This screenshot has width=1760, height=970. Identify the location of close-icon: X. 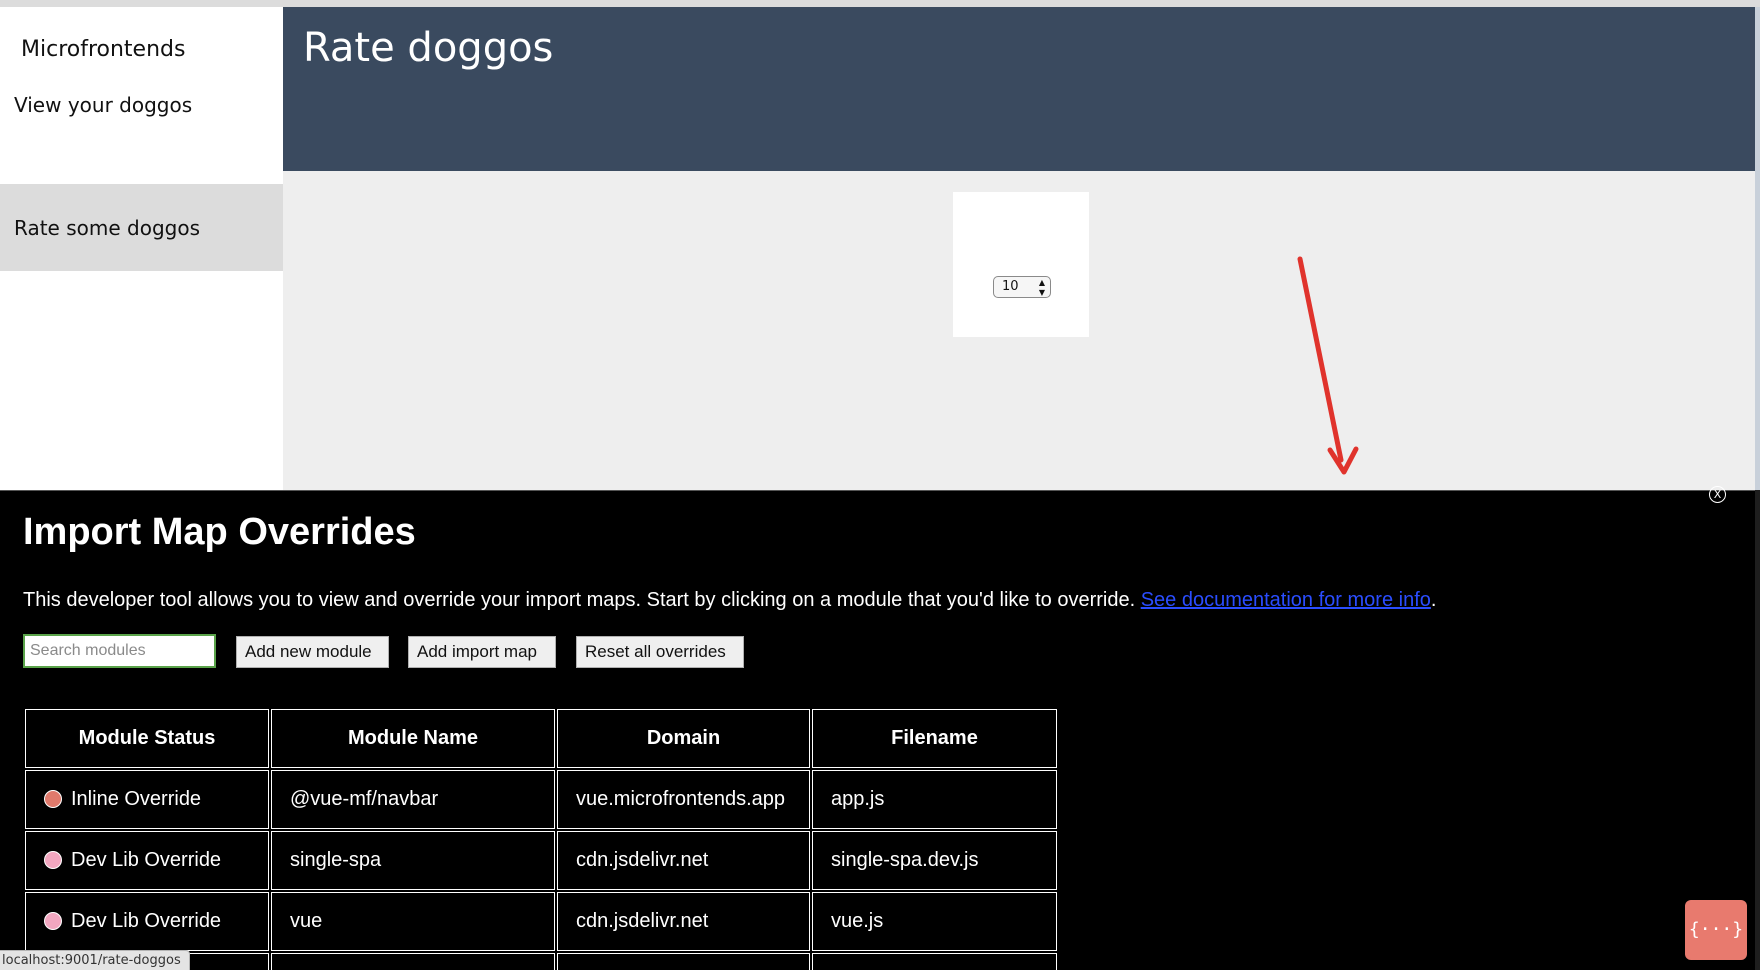
(1717, 494).